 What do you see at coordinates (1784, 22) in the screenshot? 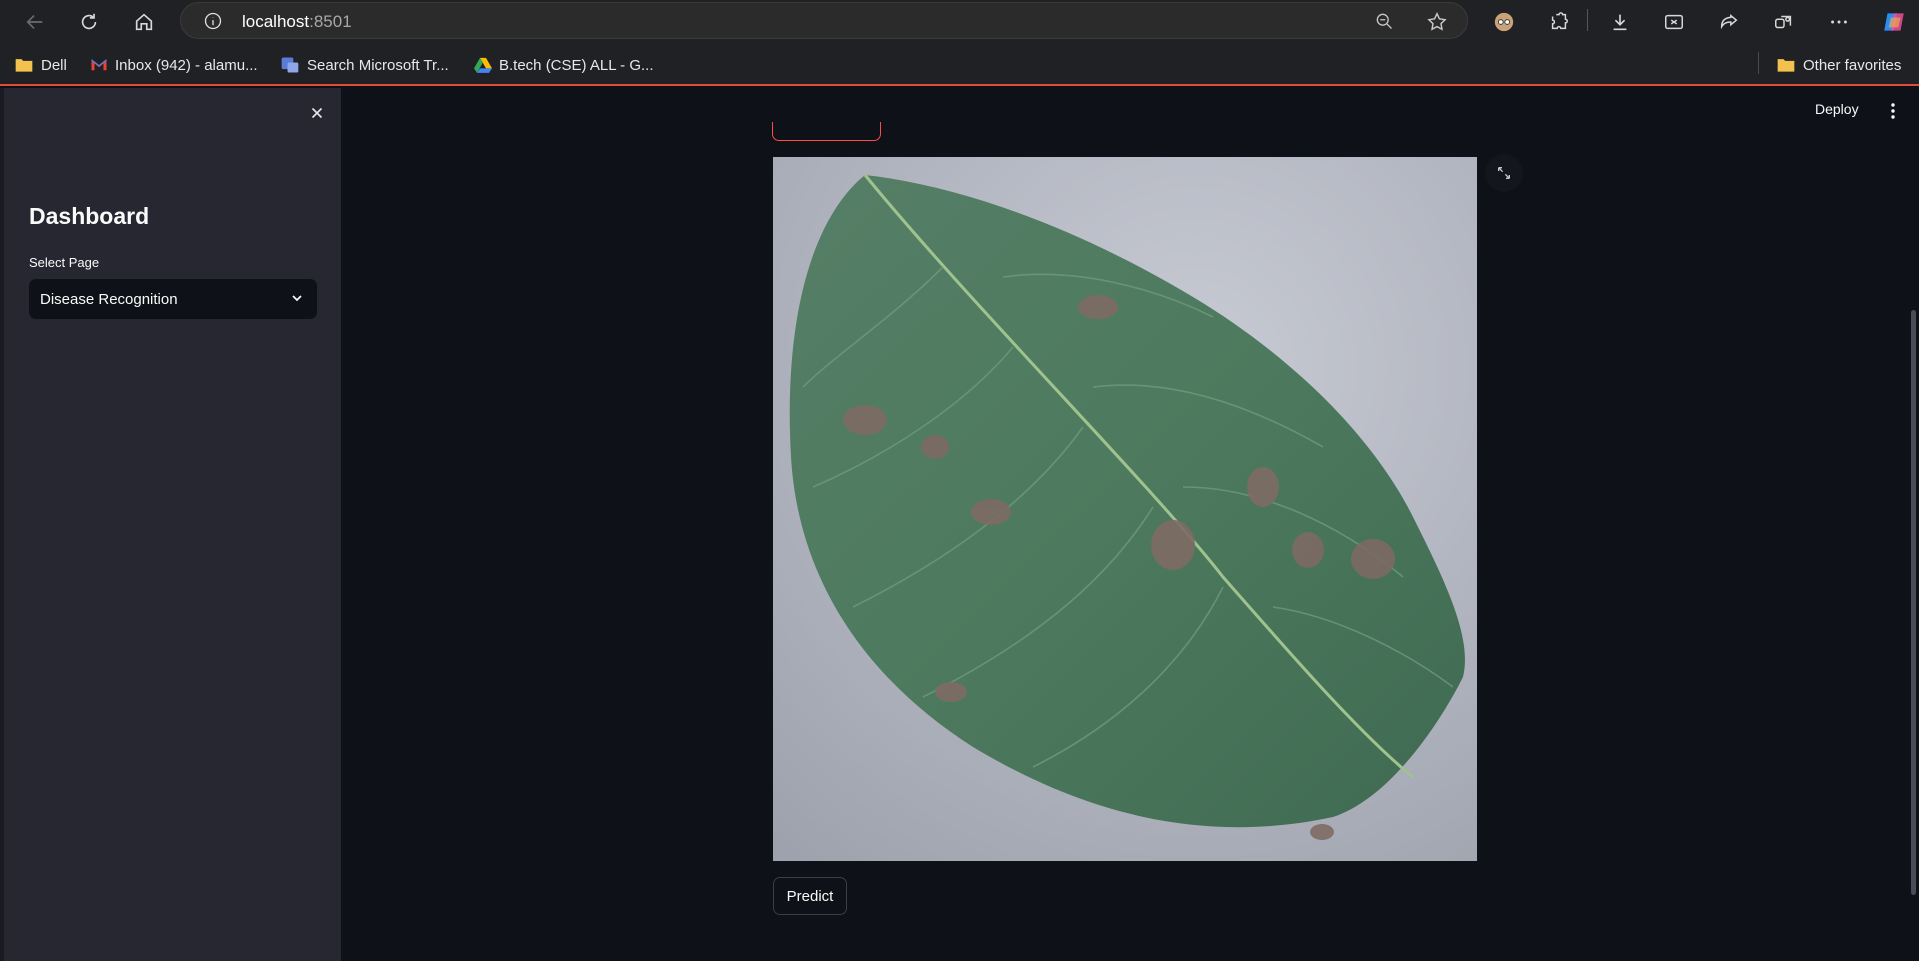
I see `collections-icon` at bounding box center [1784, 22].